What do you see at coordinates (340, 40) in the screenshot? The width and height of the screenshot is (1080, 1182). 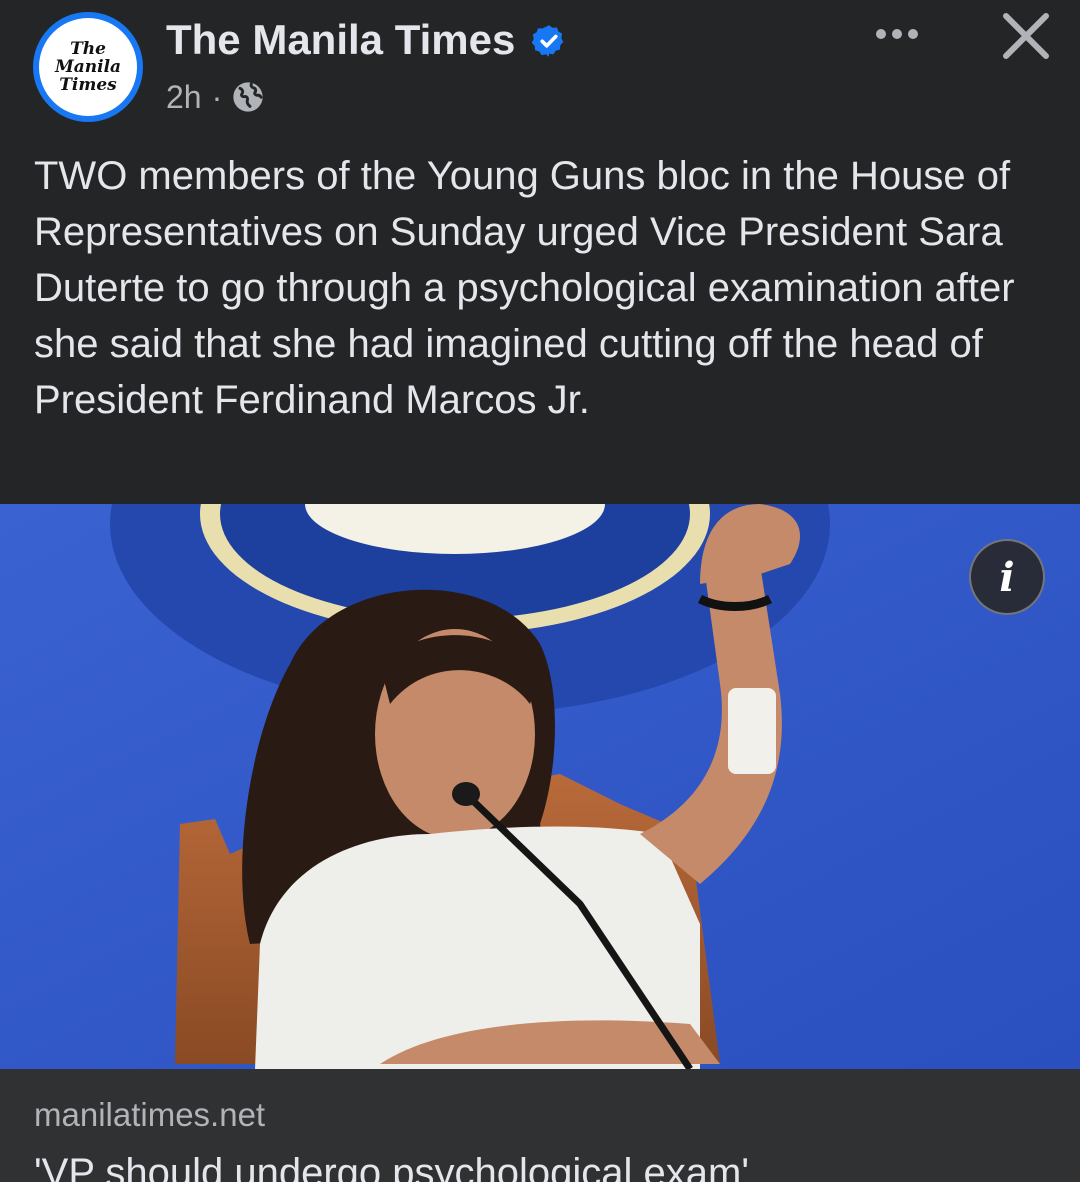 I see `page-name: The Manila Times` at bounding box center [340, 40].